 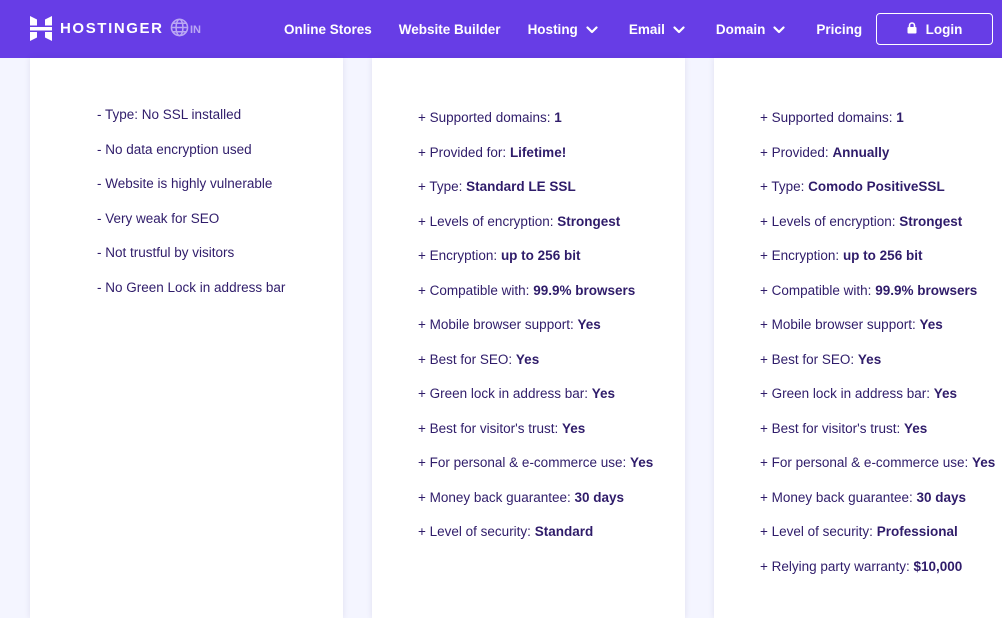 What do you see at coordinates (535, 127) in the screenshot?
I see `feature-item: + Supported domains: 1` at bounding box center [535, 127].